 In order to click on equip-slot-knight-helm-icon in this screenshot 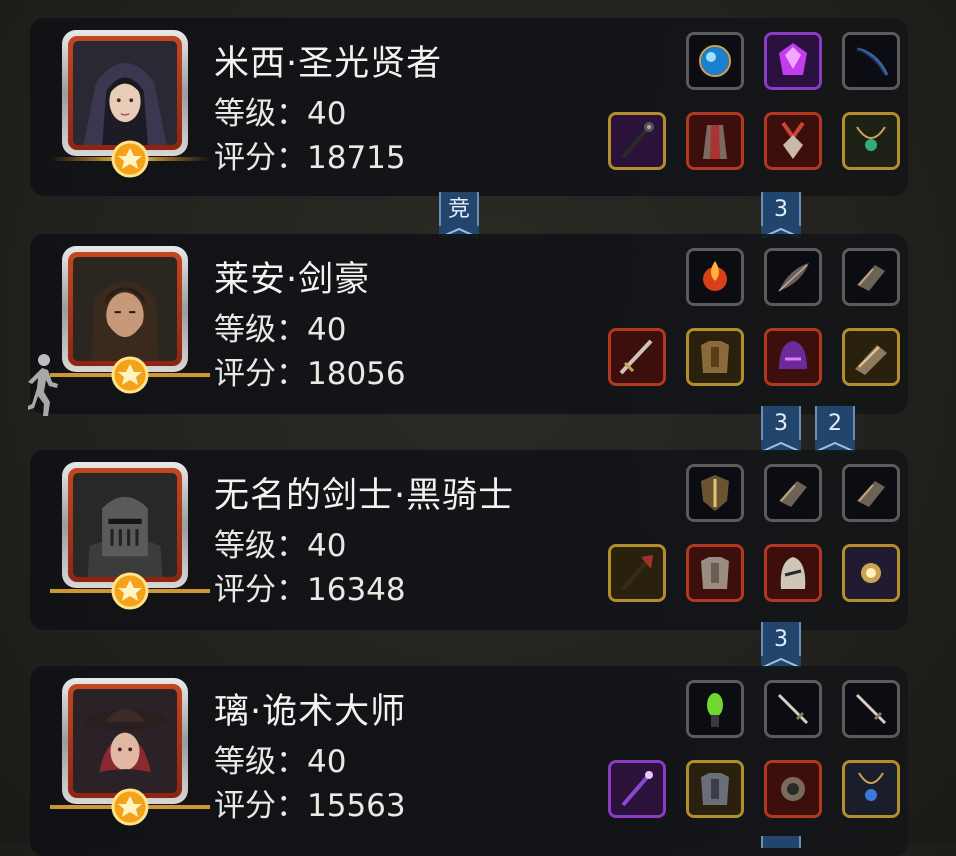, I will do `click(793, 573)`.